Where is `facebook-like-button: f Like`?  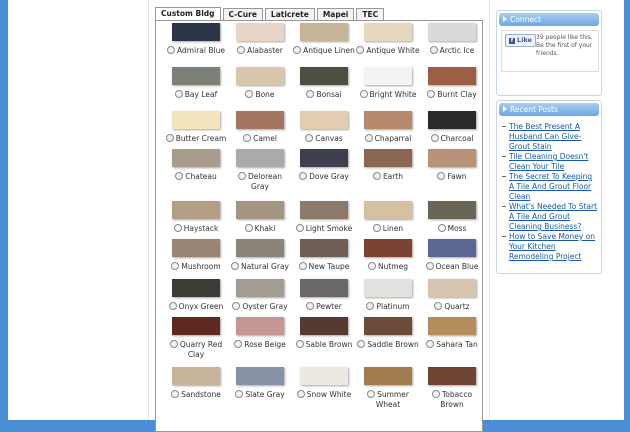 facebook-like-button: f Like is located at coordinates (520, 40).